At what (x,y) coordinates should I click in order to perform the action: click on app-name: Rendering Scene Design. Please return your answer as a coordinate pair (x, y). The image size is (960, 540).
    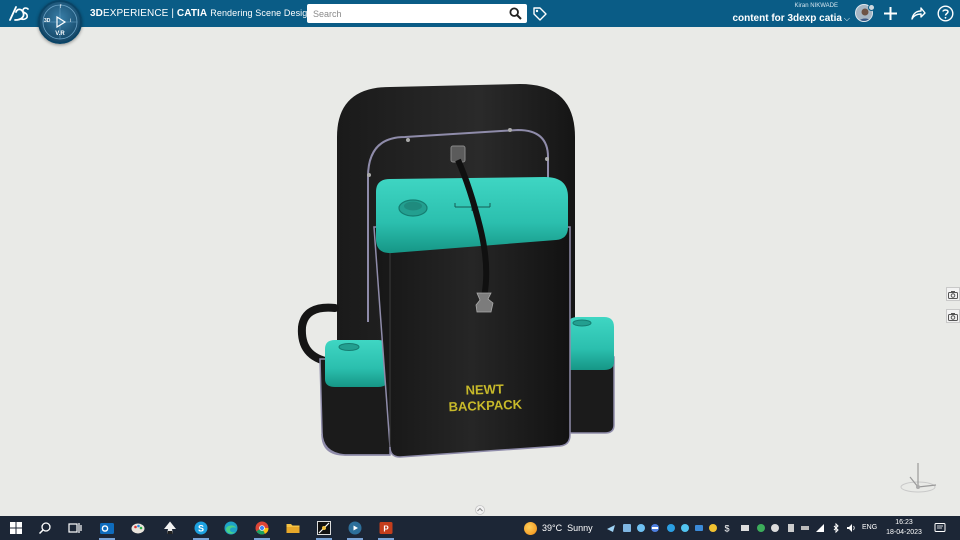
    Looking at the image, I should click on (261, 13).